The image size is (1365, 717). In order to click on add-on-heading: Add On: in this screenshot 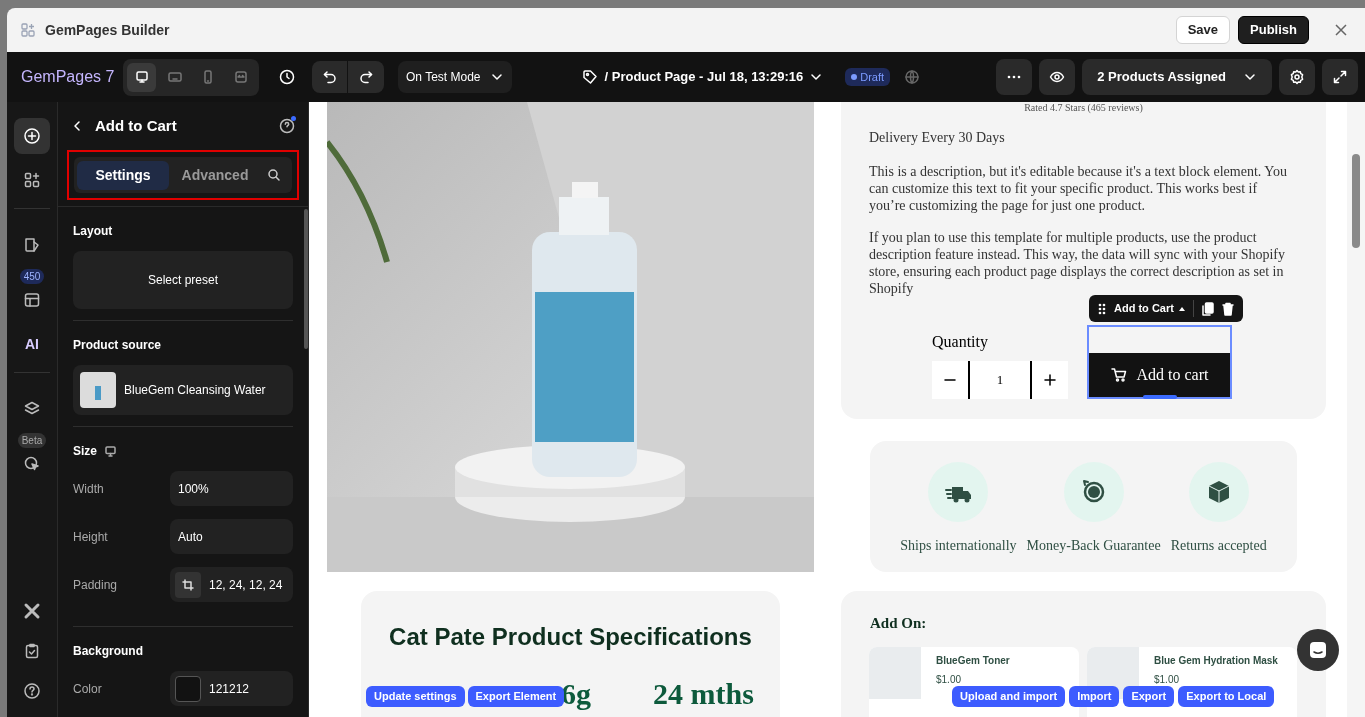, I will do `click(899, 623)`.